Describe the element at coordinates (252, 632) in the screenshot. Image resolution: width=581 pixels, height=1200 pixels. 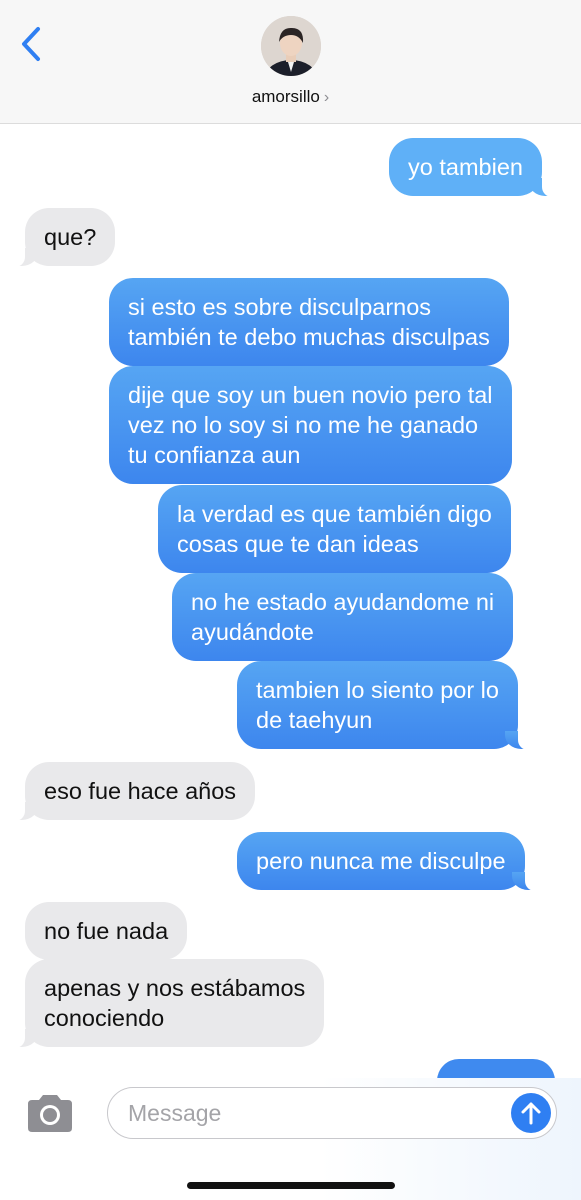
I see `message-line: ayudándote` at that location.